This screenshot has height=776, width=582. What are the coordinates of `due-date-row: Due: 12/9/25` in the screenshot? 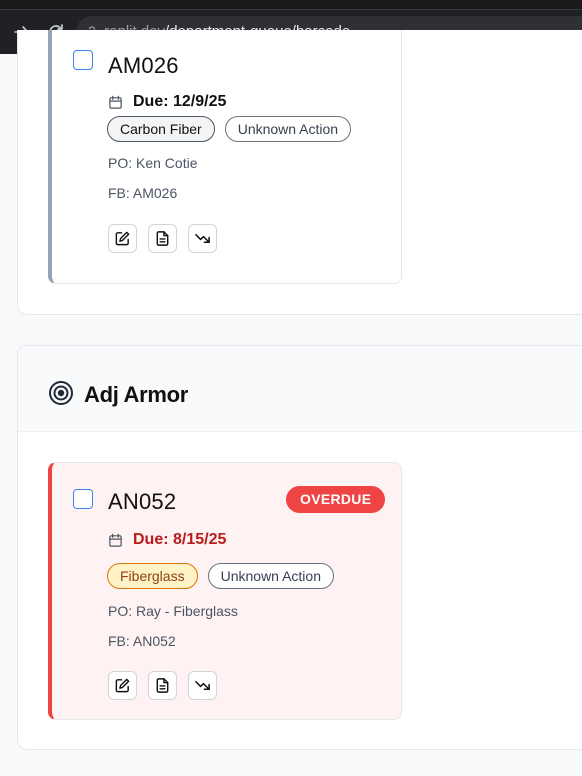 It's located at (167, 102).